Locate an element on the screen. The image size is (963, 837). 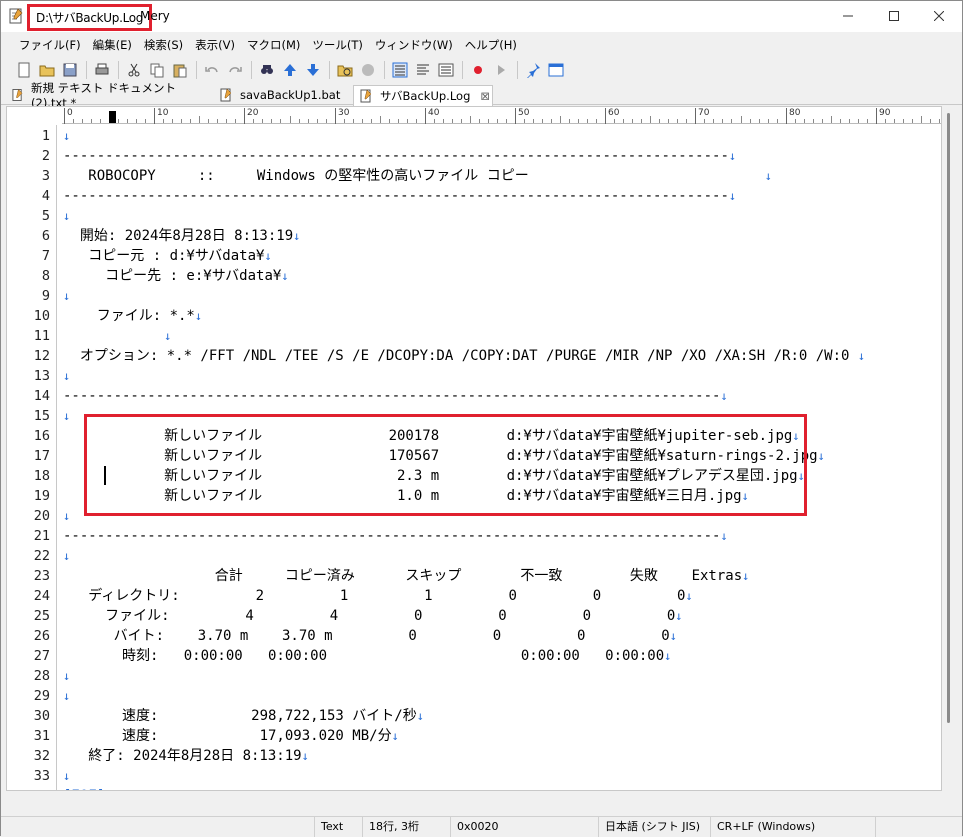
line-number: 29 is located at coordinates (41, 696).